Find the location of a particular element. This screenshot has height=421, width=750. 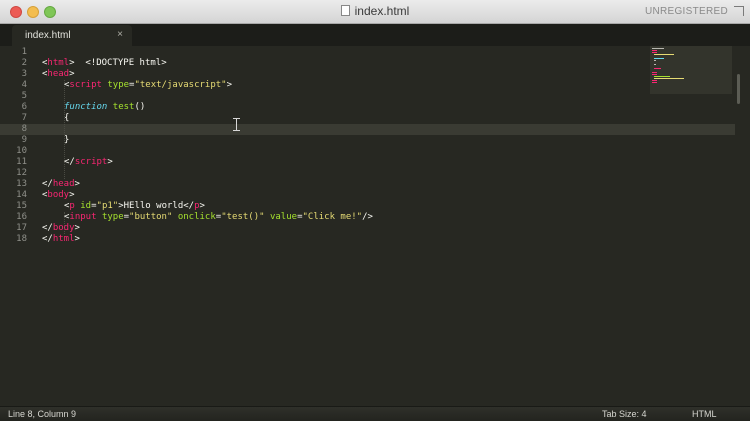

code-line-18: </html> is located at coordinates (61, 239).